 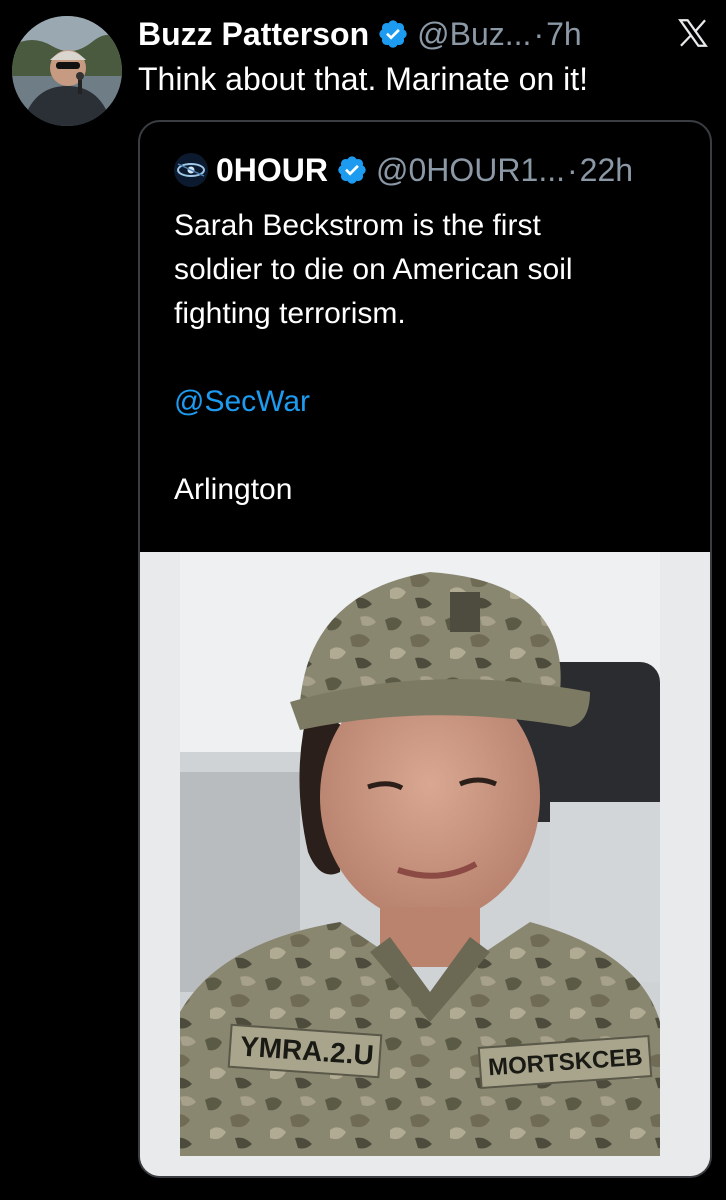 I want to click on quoted-author-name: 0HOUR, so click(x=272, y=170).